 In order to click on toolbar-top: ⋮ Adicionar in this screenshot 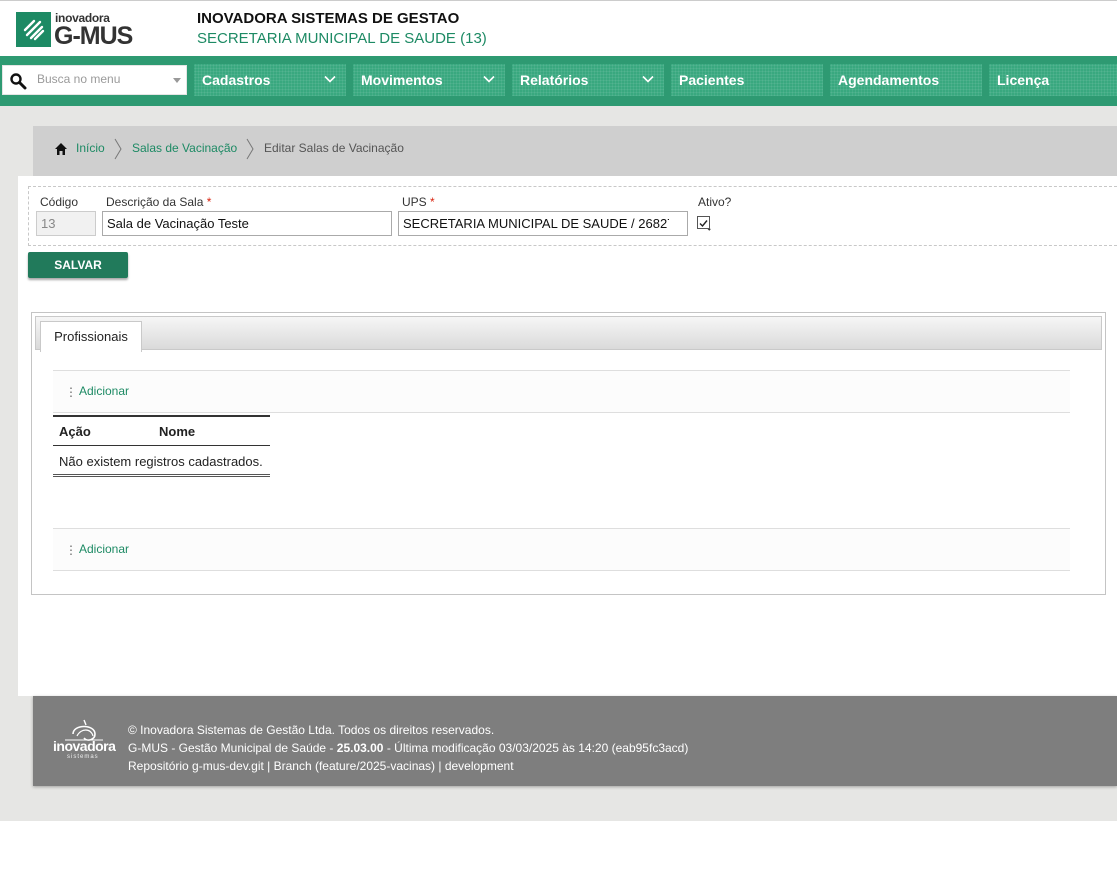, I will do `click(561, 391)`.